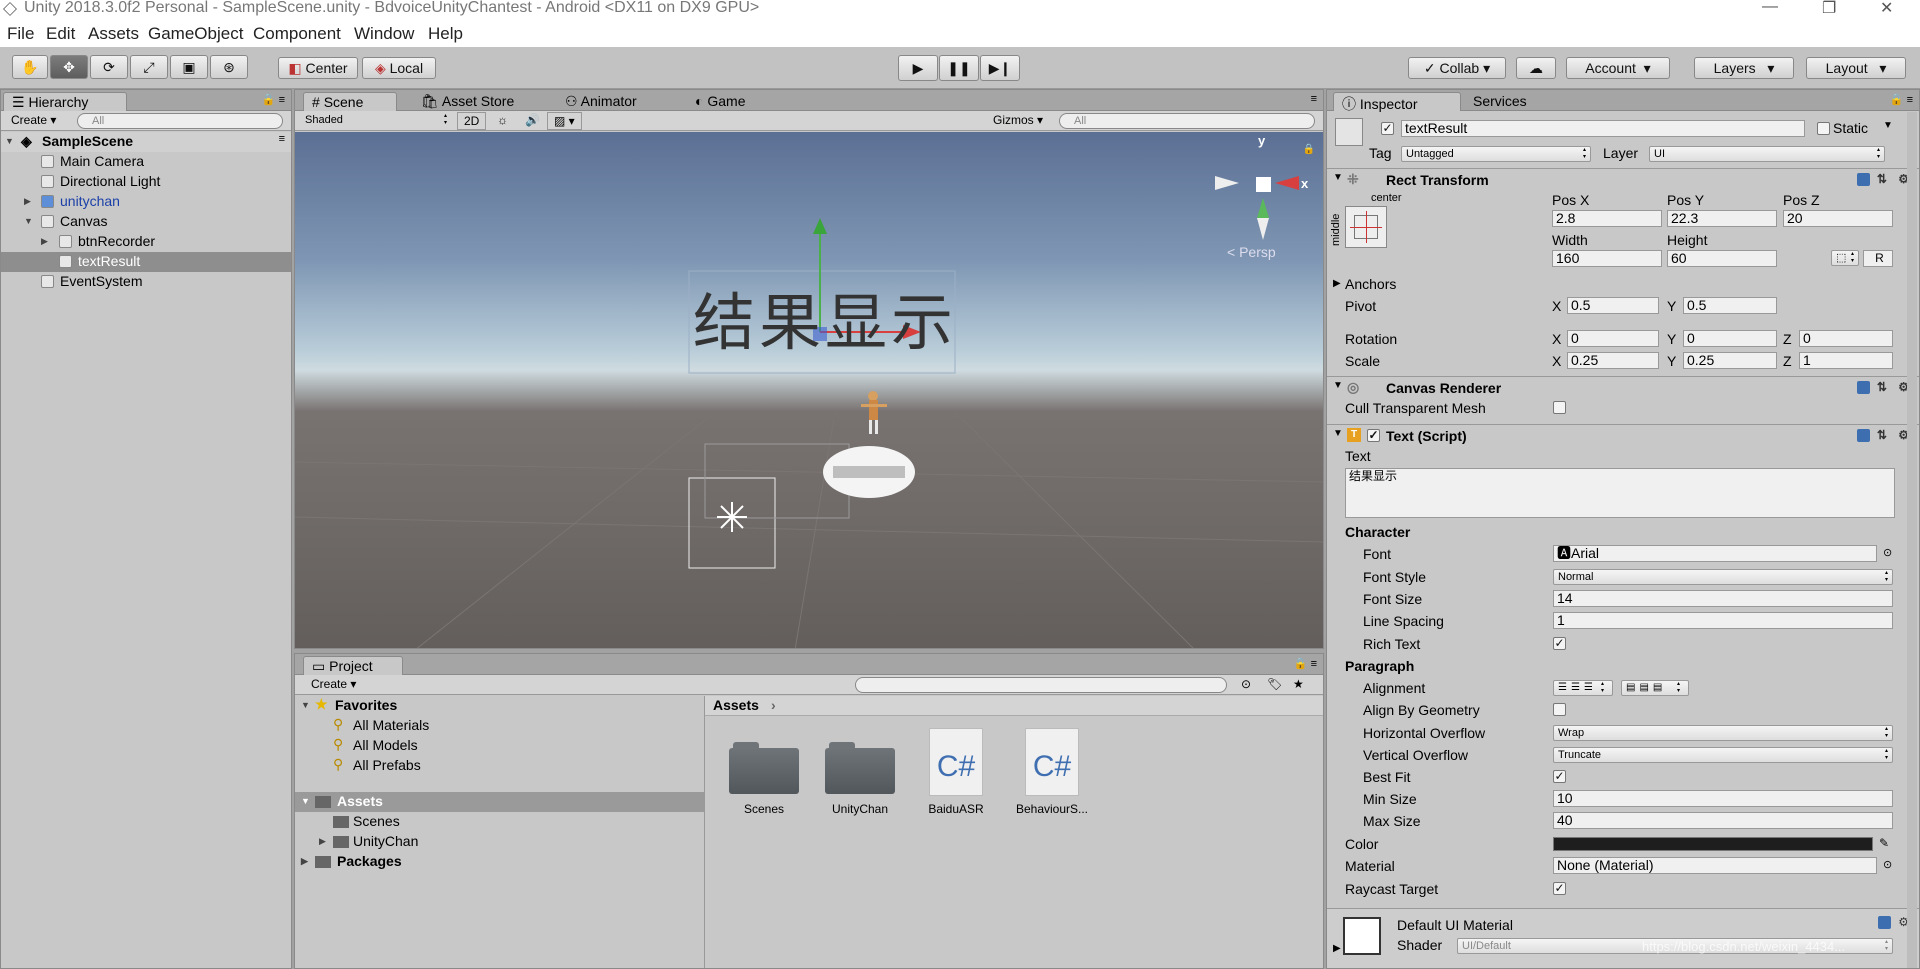 The height and width of the screenshot is (969, 1920). Describe the element at coordinates (1878, 258) in the screenshot. I see `raw-edit-button: R` at that location.